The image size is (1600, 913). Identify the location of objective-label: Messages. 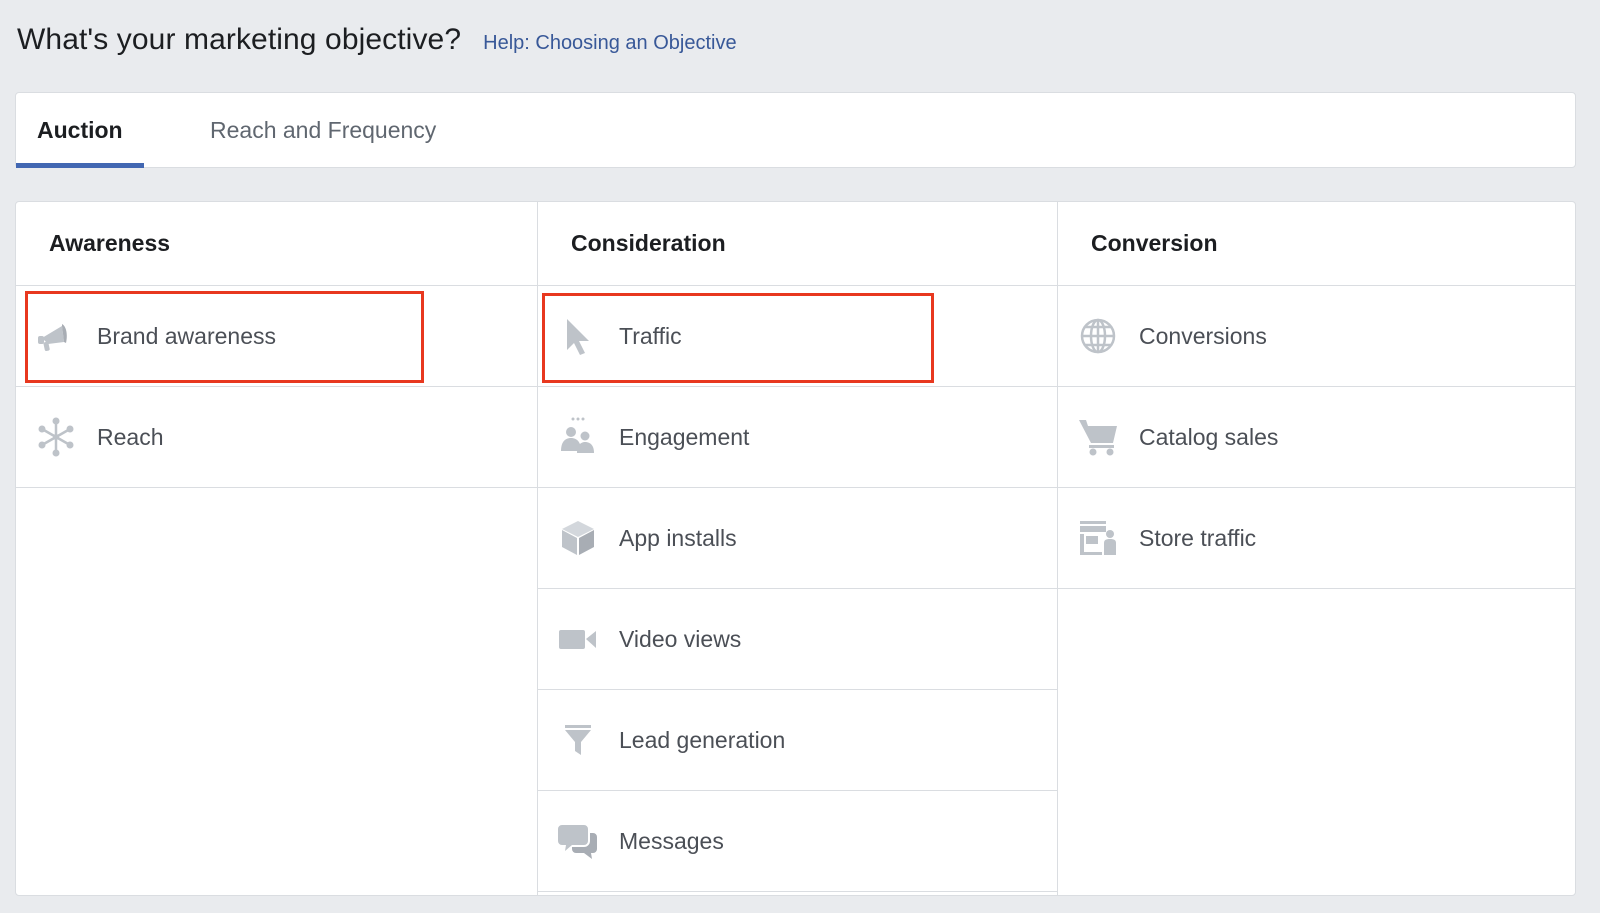
(671, 840).